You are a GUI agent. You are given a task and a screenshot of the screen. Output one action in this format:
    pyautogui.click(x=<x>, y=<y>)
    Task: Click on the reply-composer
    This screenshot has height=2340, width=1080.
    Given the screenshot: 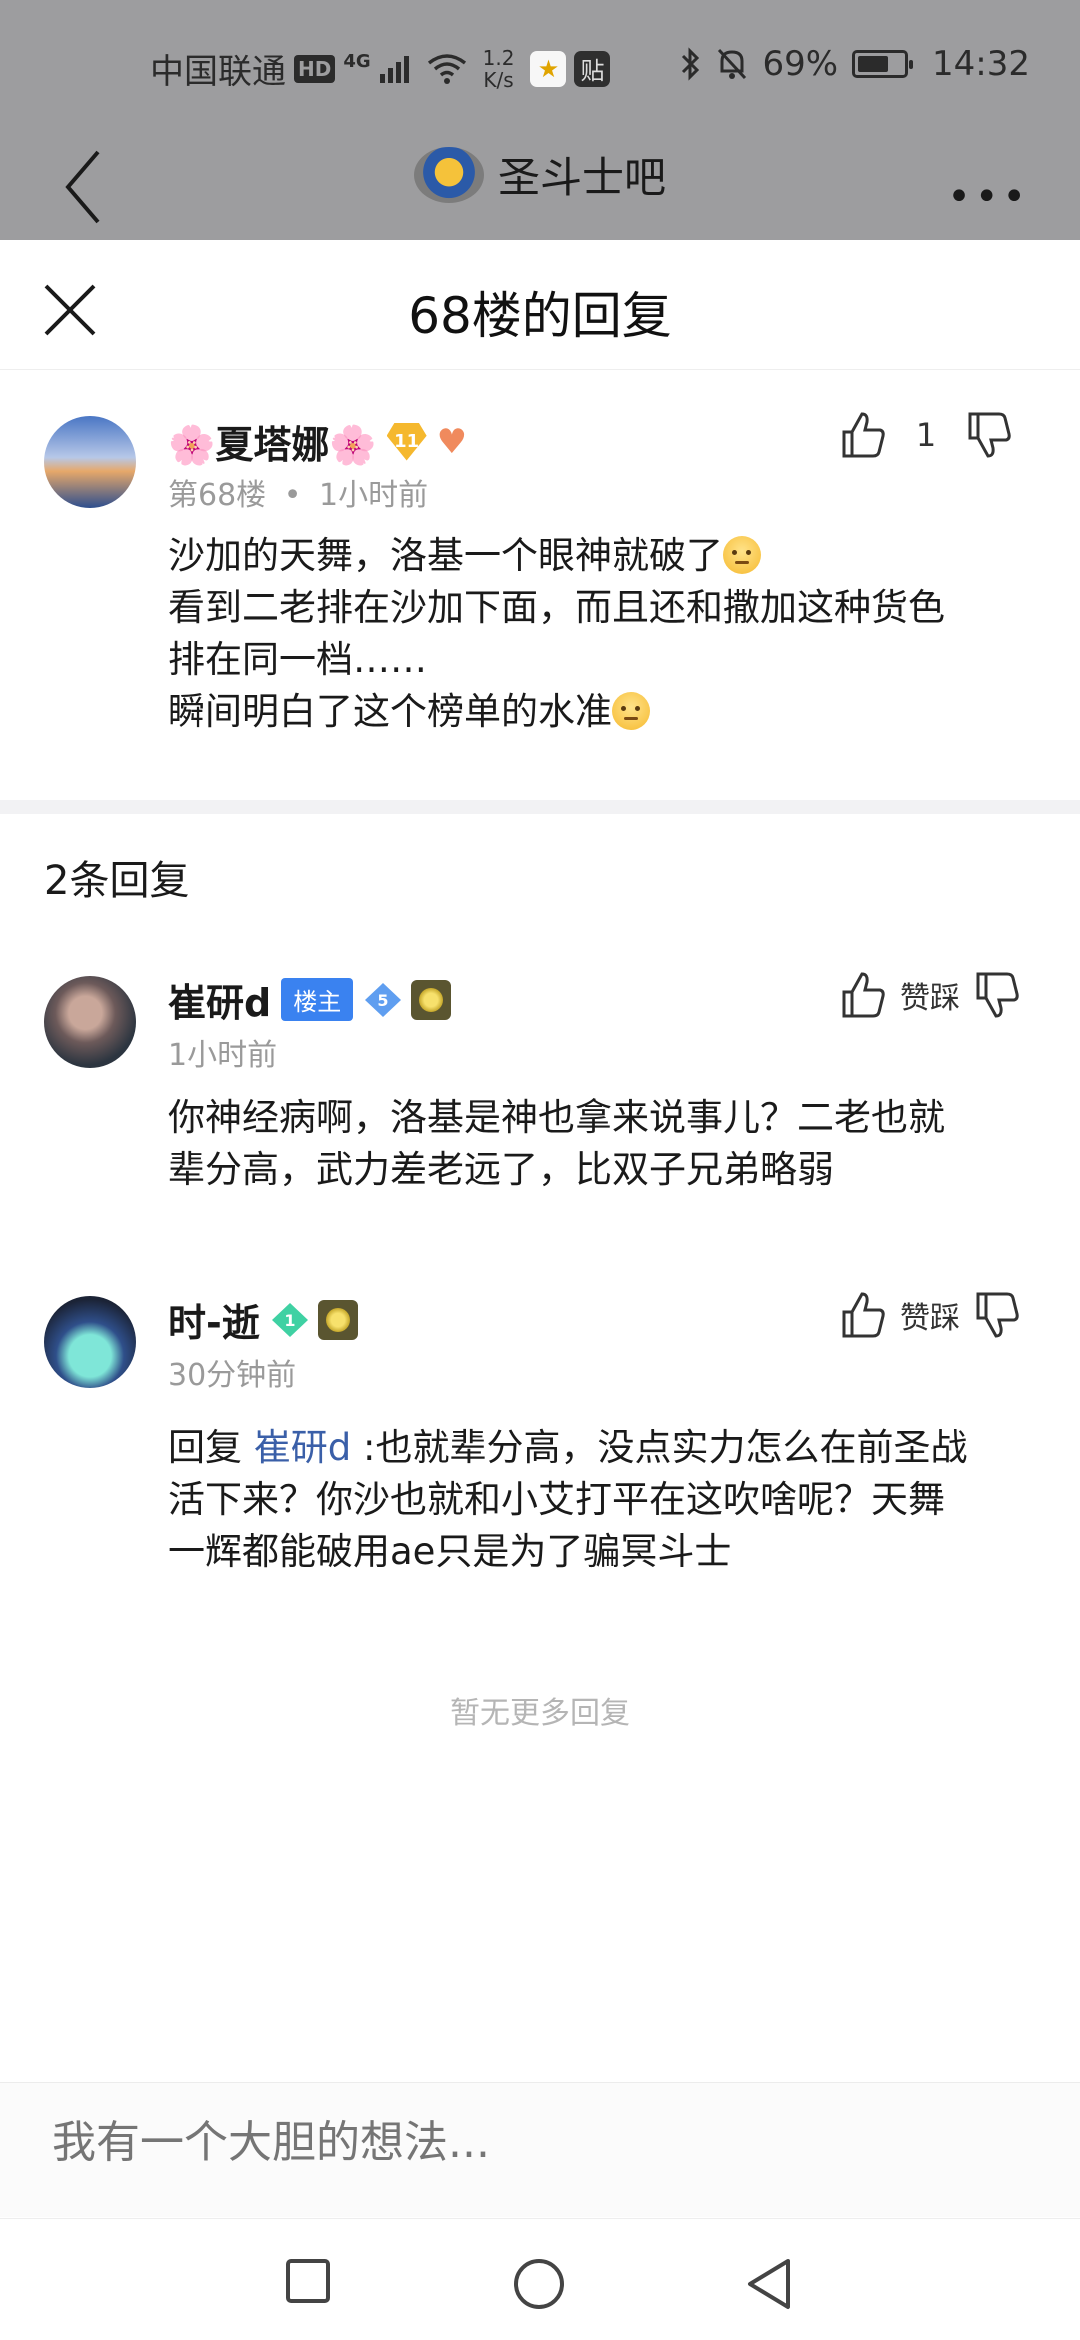 What is the action you would take?
    pyautogui.click(x=540, y=2149)
    